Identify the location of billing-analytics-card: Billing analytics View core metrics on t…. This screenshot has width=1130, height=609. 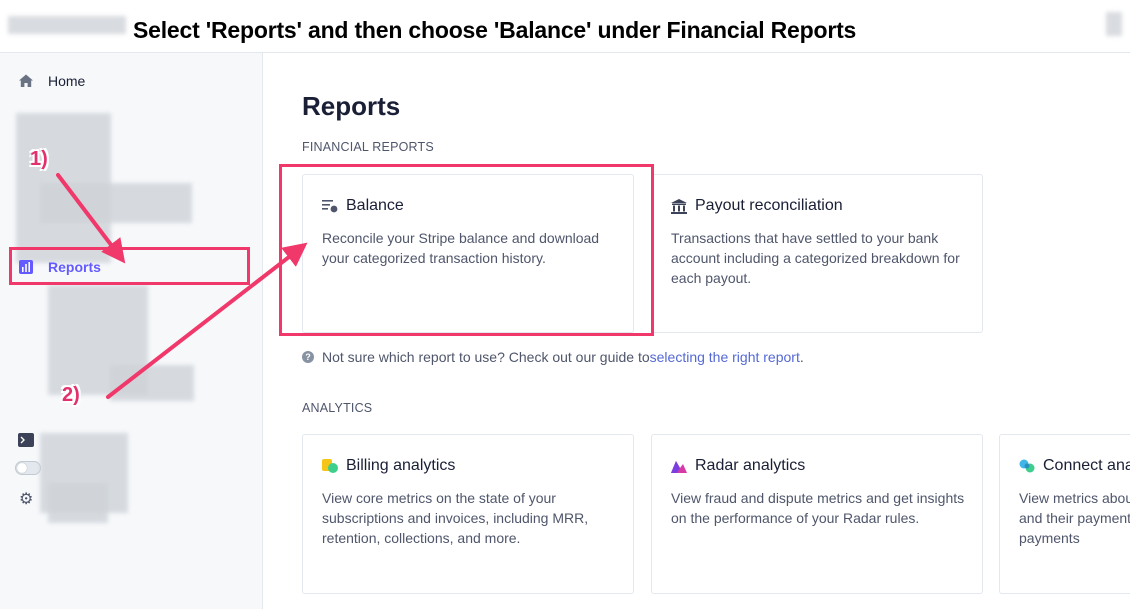
(468, 514).